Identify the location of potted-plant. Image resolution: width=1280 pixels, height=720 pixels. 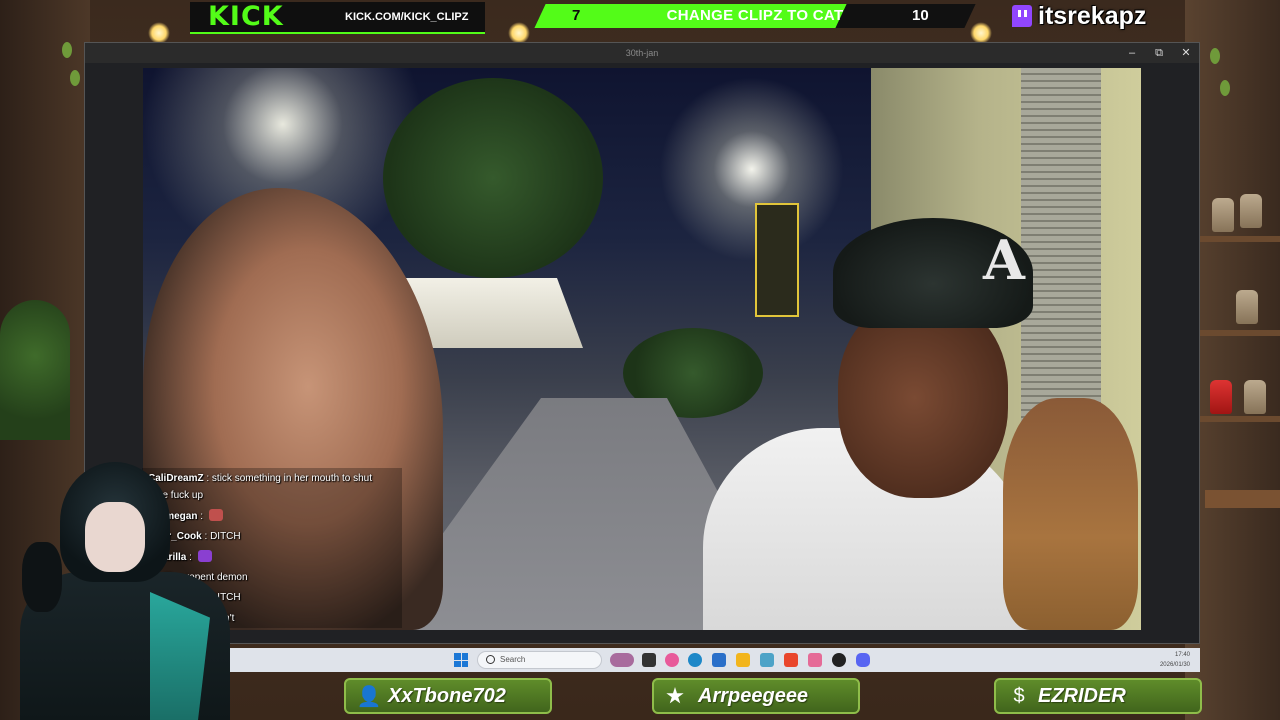
(35, 370).